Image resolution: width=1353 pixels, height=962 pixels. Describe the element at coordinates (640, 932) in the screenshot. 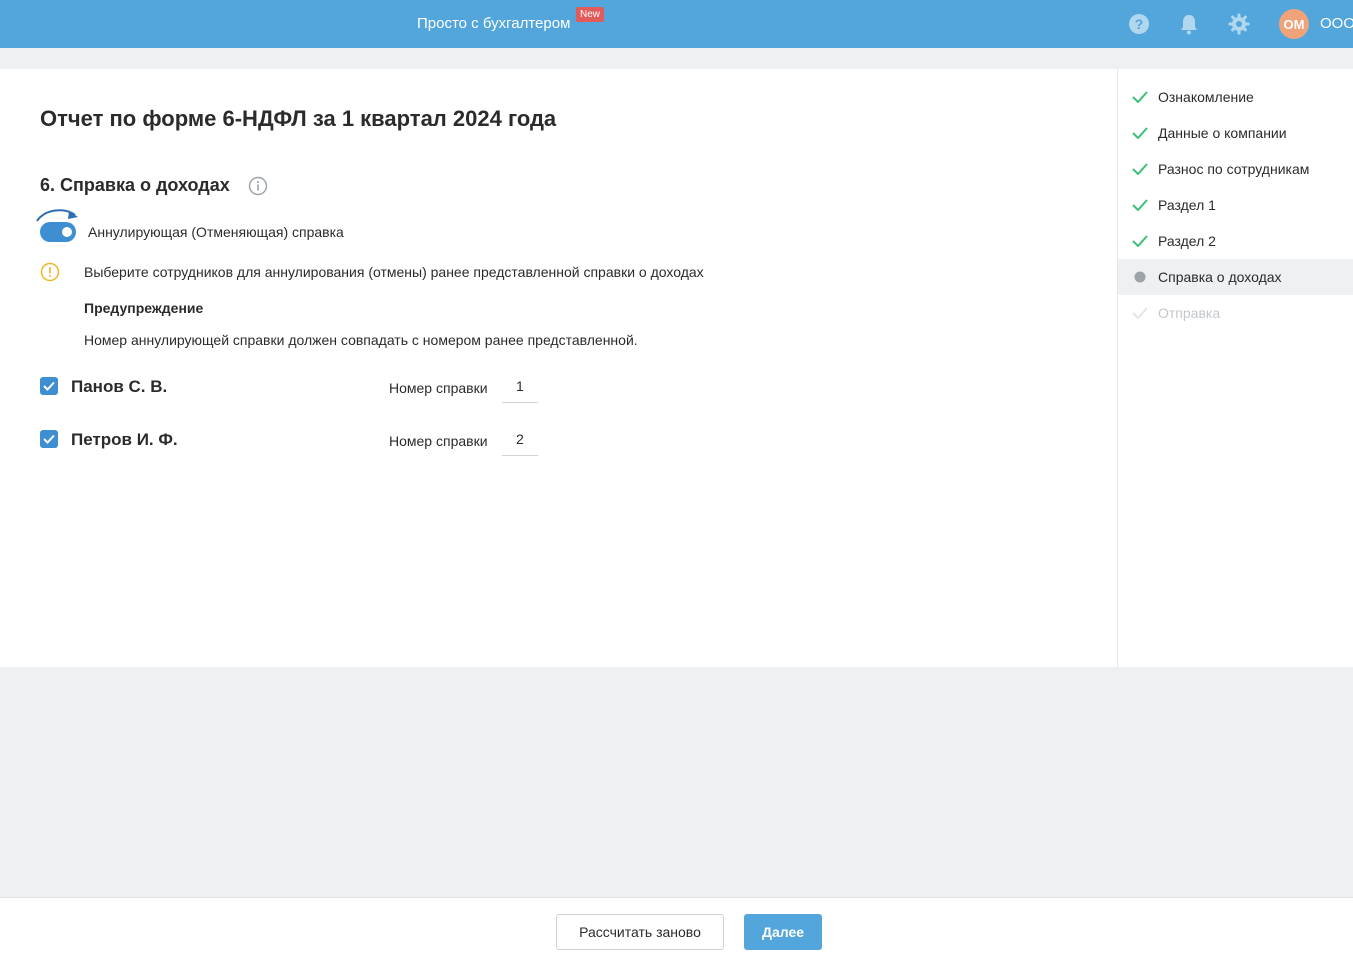

I see `recalculate-button: Рассчитать заново` at that location.